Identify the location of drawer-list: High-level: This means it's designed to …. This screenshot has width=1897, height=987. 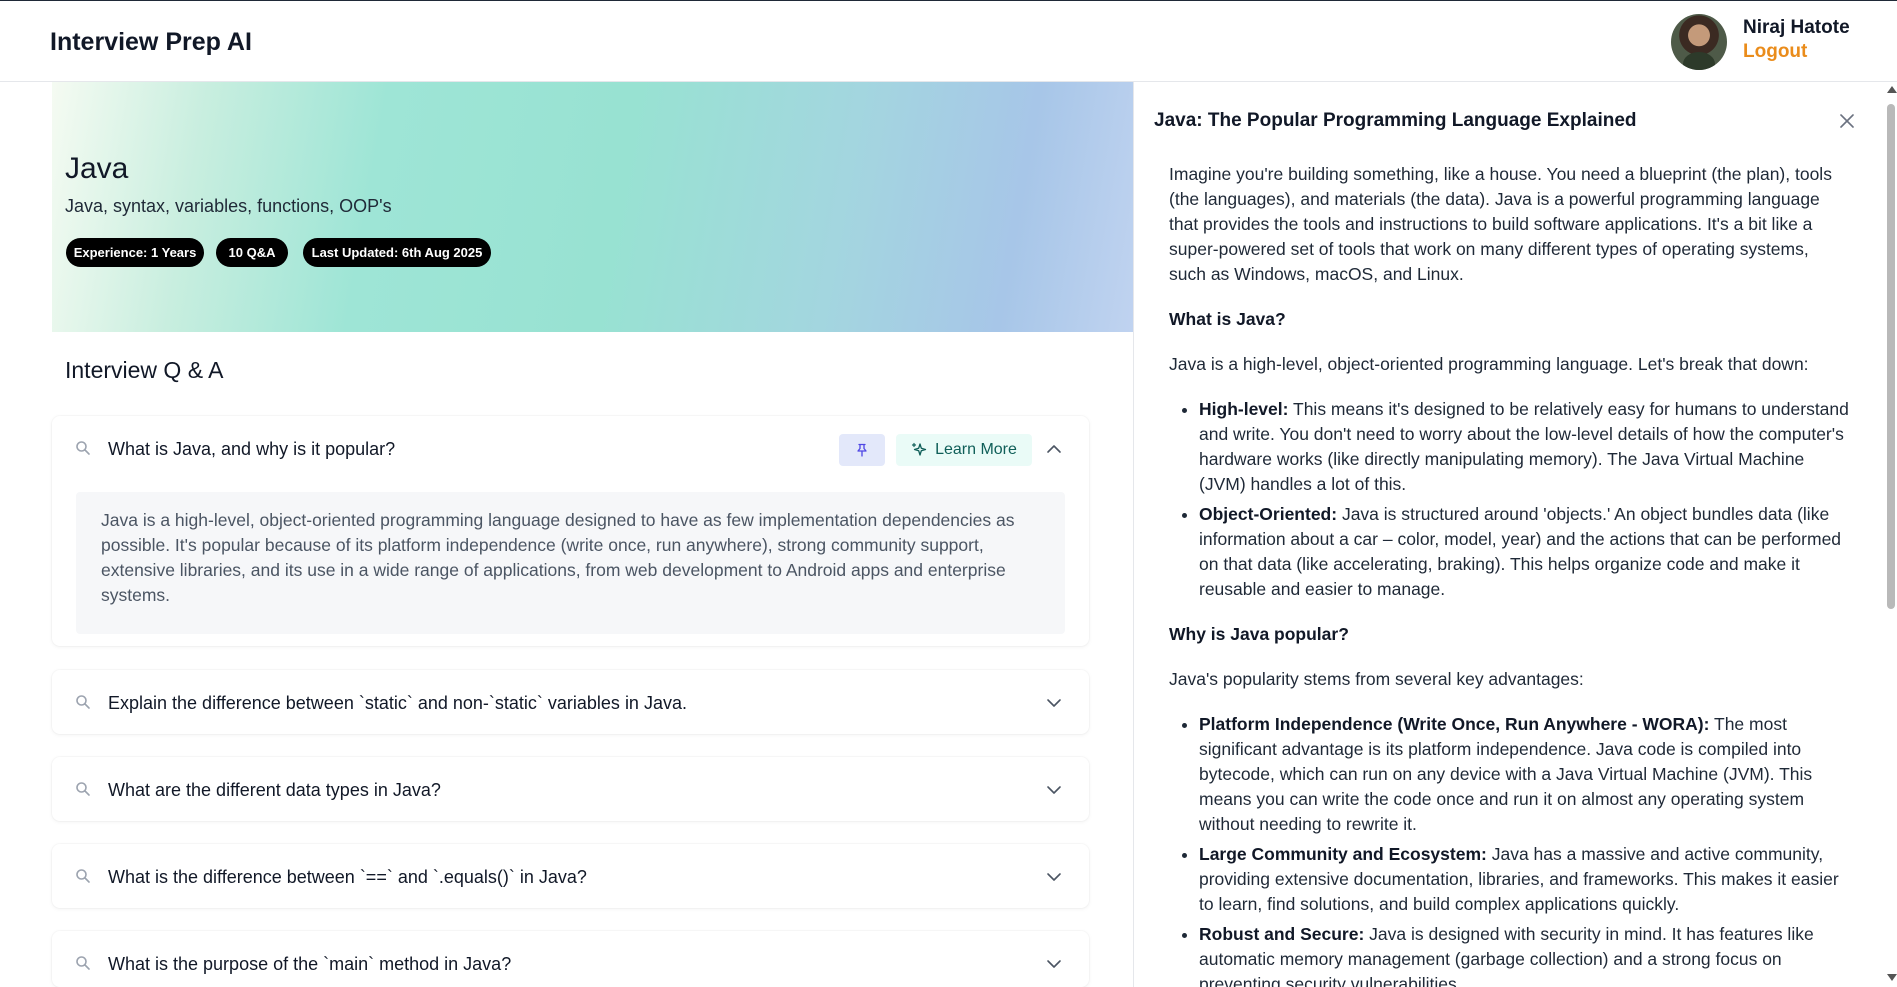
(1509, 499).